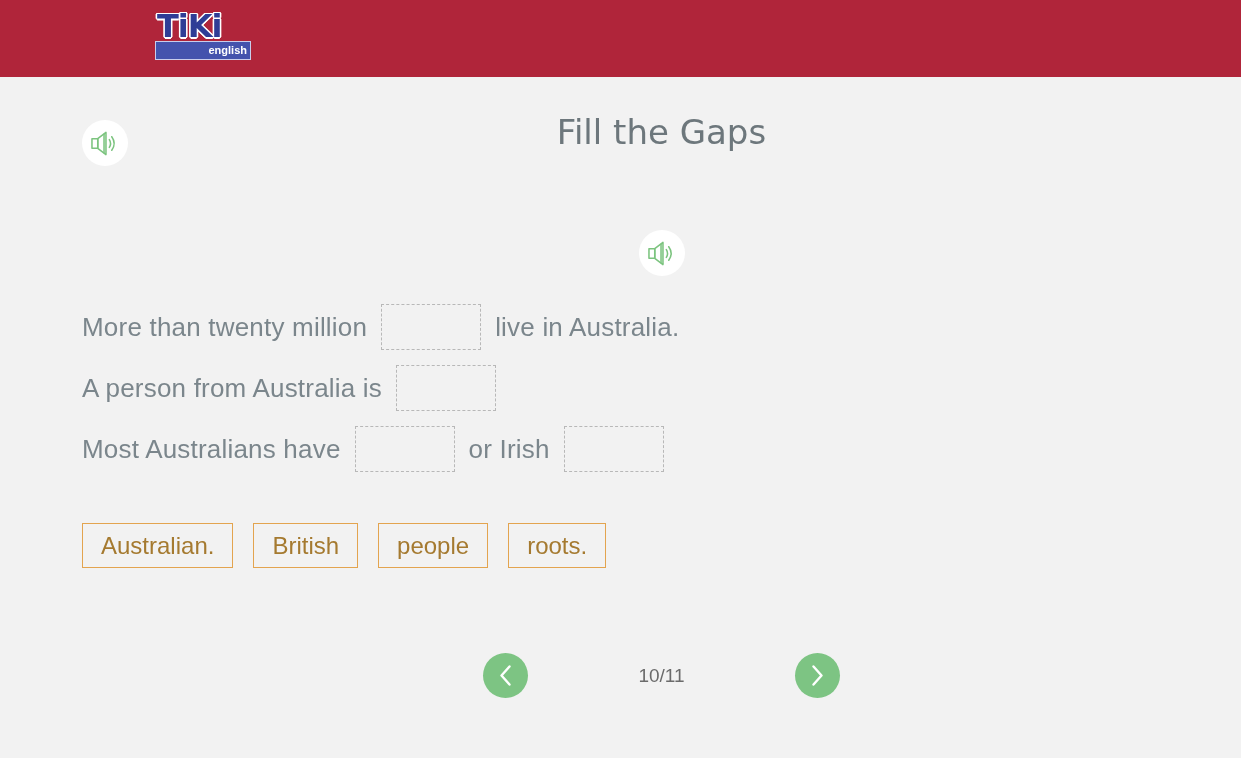 This screenshot has width=1241, height=758. What do you see at coordinates (557, 545) in the screenshot?
I see `word-chip: roots.` at bounding box center [557, 545].